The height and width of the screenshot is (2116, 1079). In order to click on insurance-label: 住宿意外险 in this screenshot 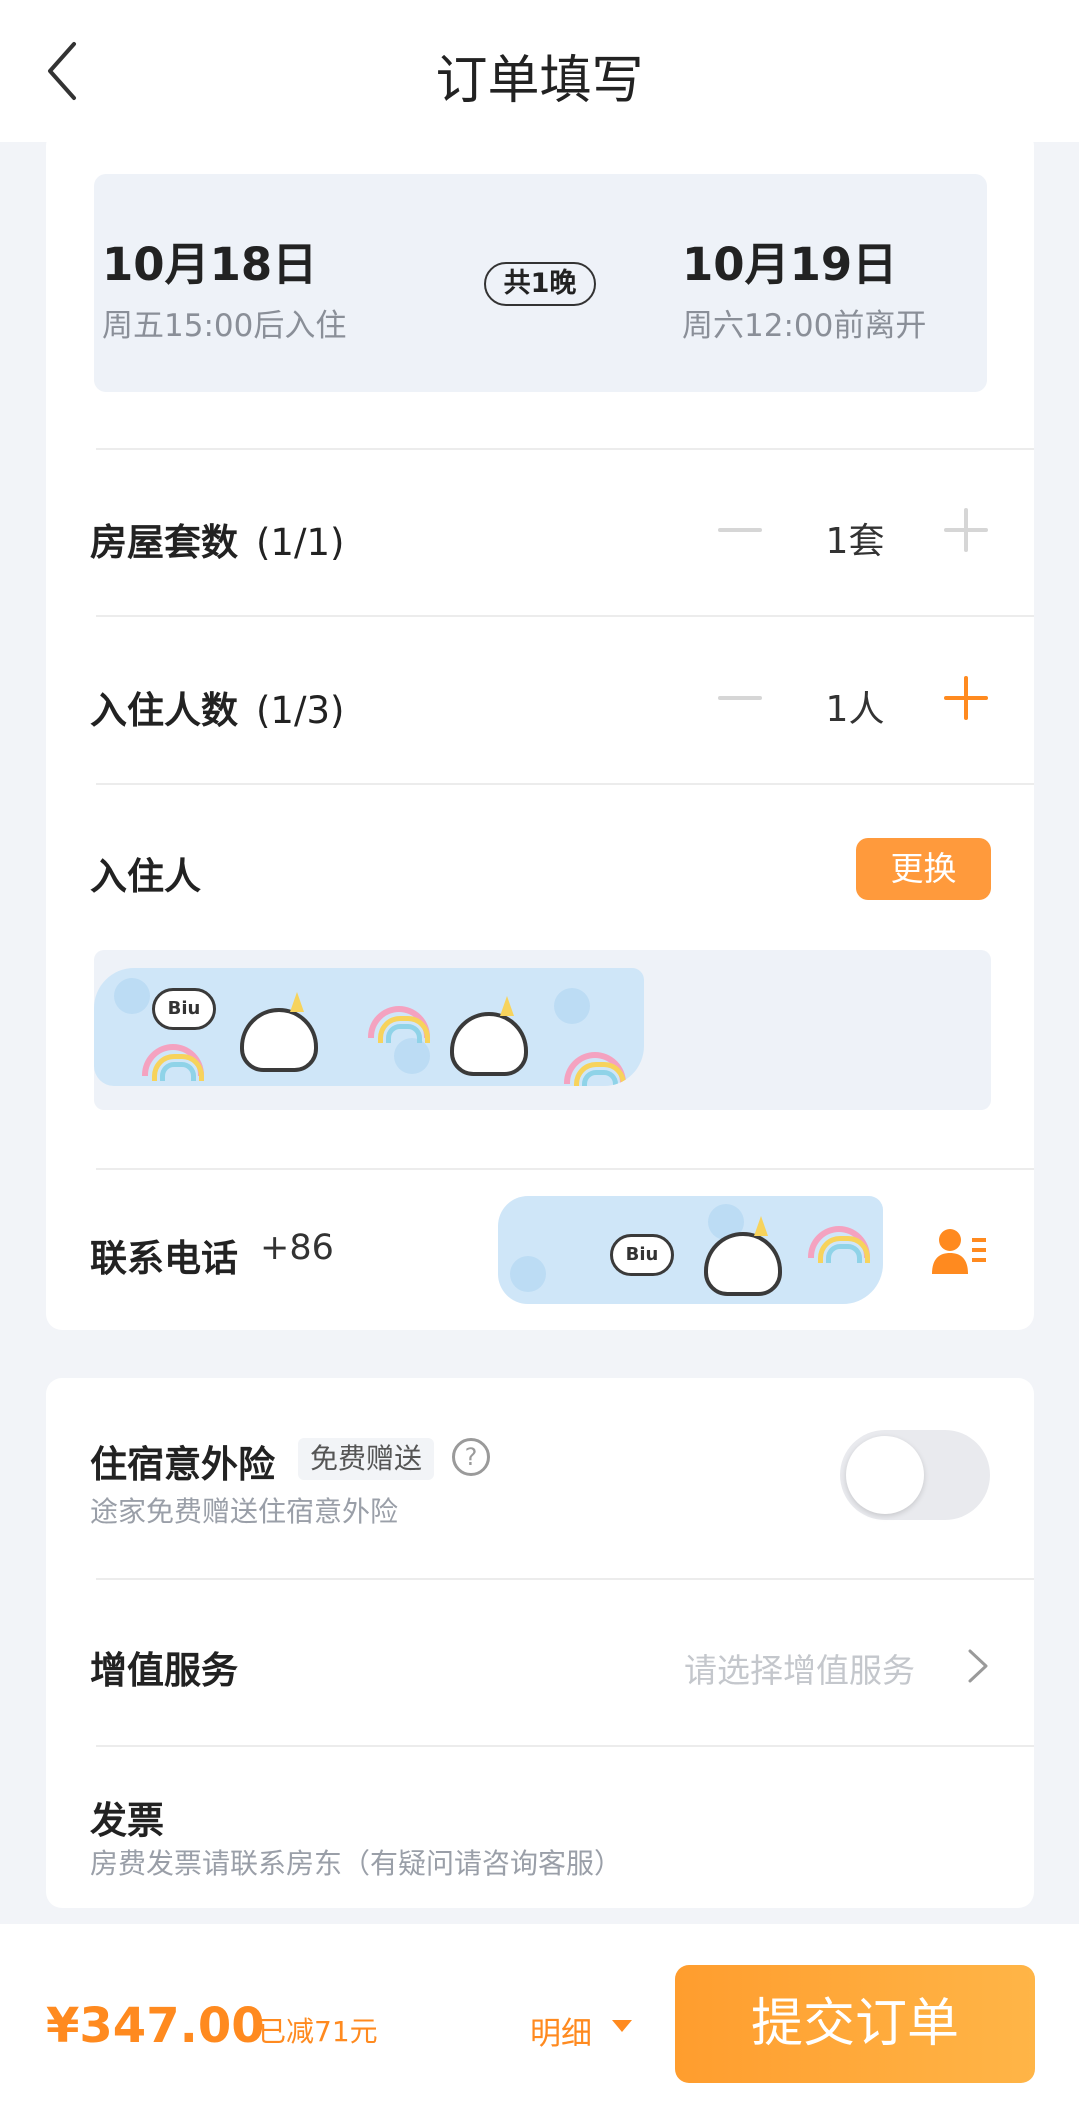, I will do `click(182, 1464)`.